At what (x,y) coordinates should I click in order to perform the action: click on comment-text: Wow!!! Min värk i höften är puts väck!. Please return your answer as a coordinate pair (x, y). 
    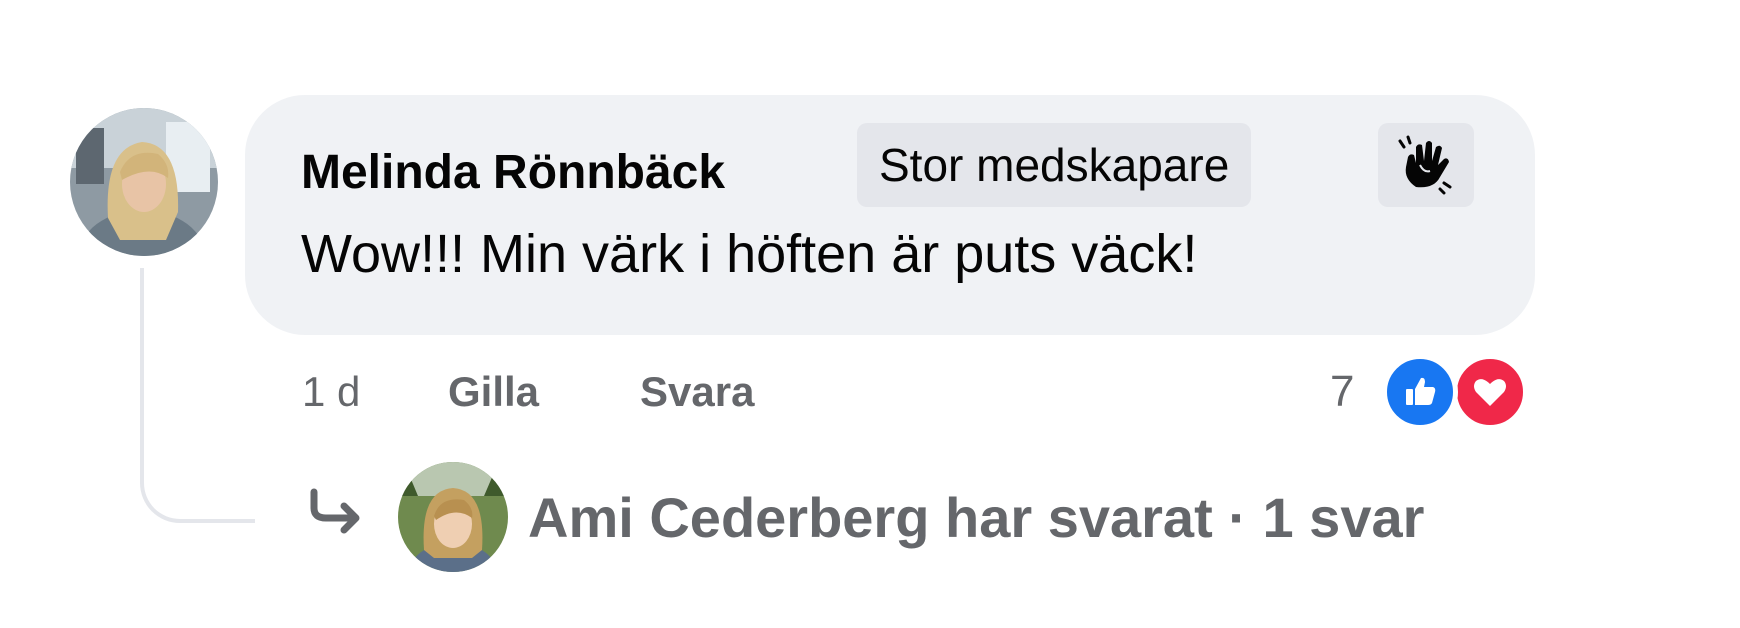
    Looking at the image, I should click on (749, 254).